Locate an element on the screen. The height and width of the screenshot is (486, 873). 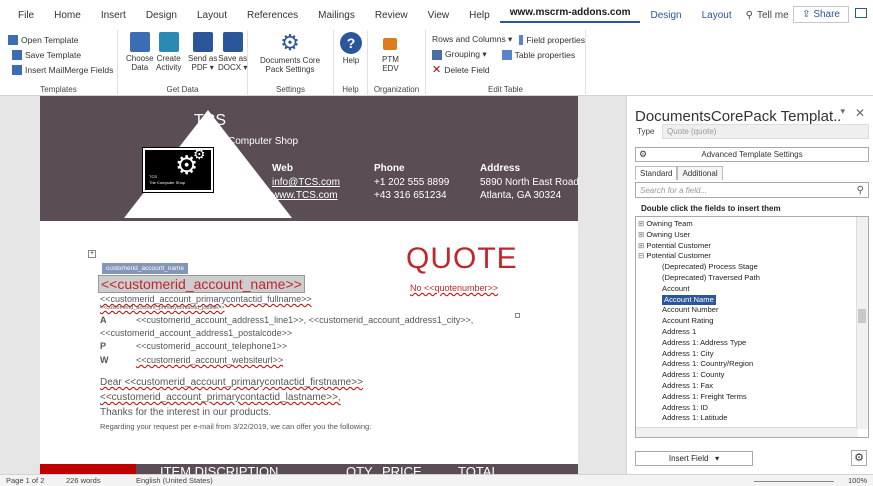
search-icon: ⚲ is located at coordinates (860, 190).